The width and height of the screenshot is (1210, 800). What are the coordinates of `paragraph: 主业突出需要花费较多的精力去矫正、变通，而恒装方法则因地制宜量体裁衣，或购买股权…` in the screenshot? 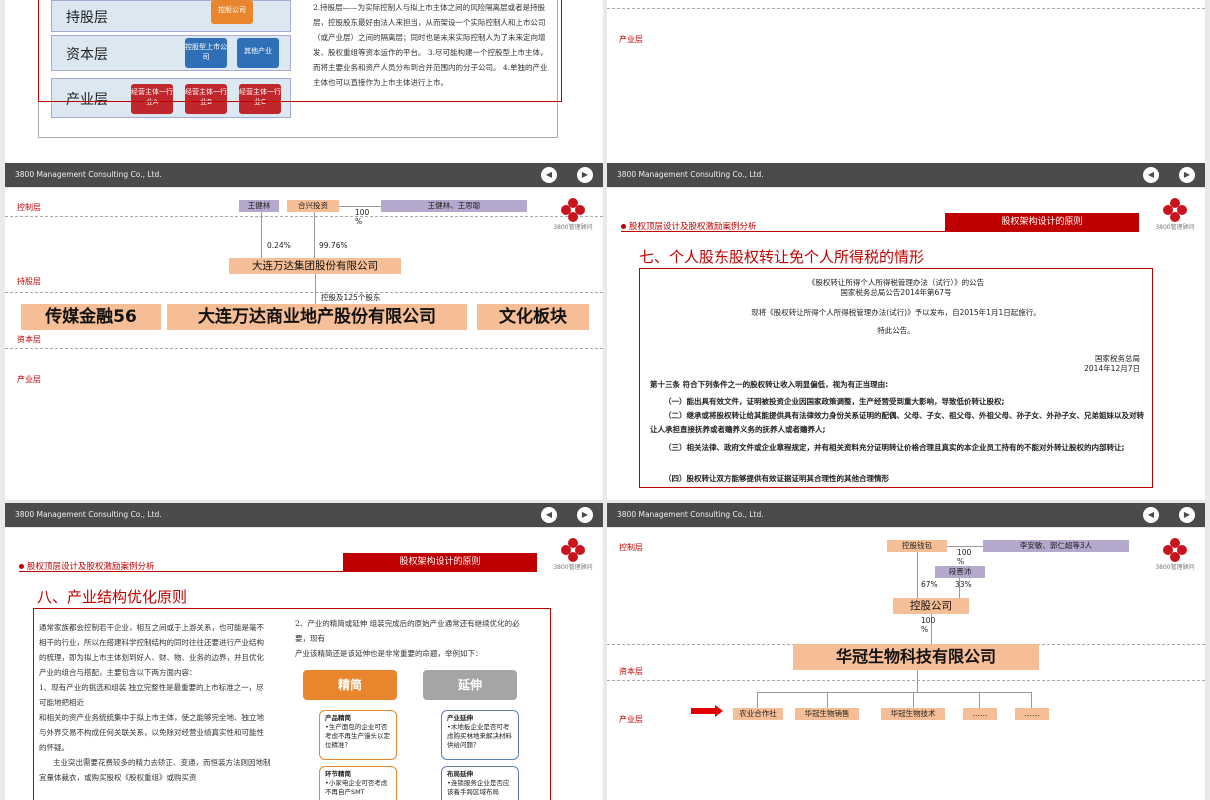 It's located at (155, 770).